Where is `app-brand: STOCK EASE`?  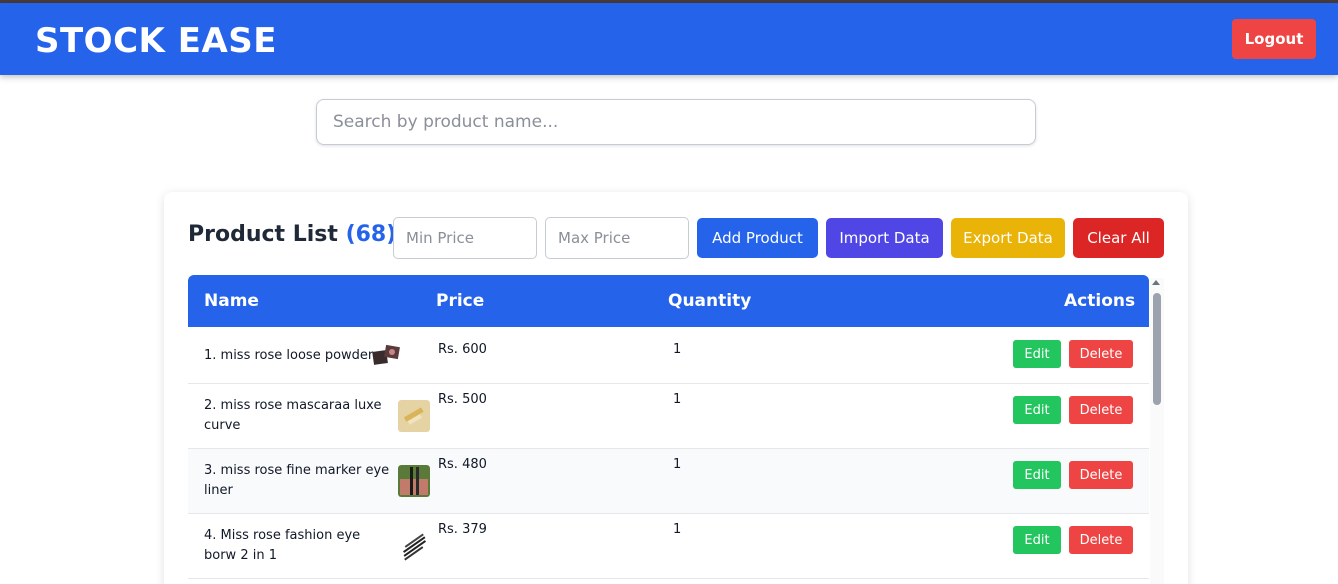 app-brand: STOCK EASE is located at coordinates (156, 41).